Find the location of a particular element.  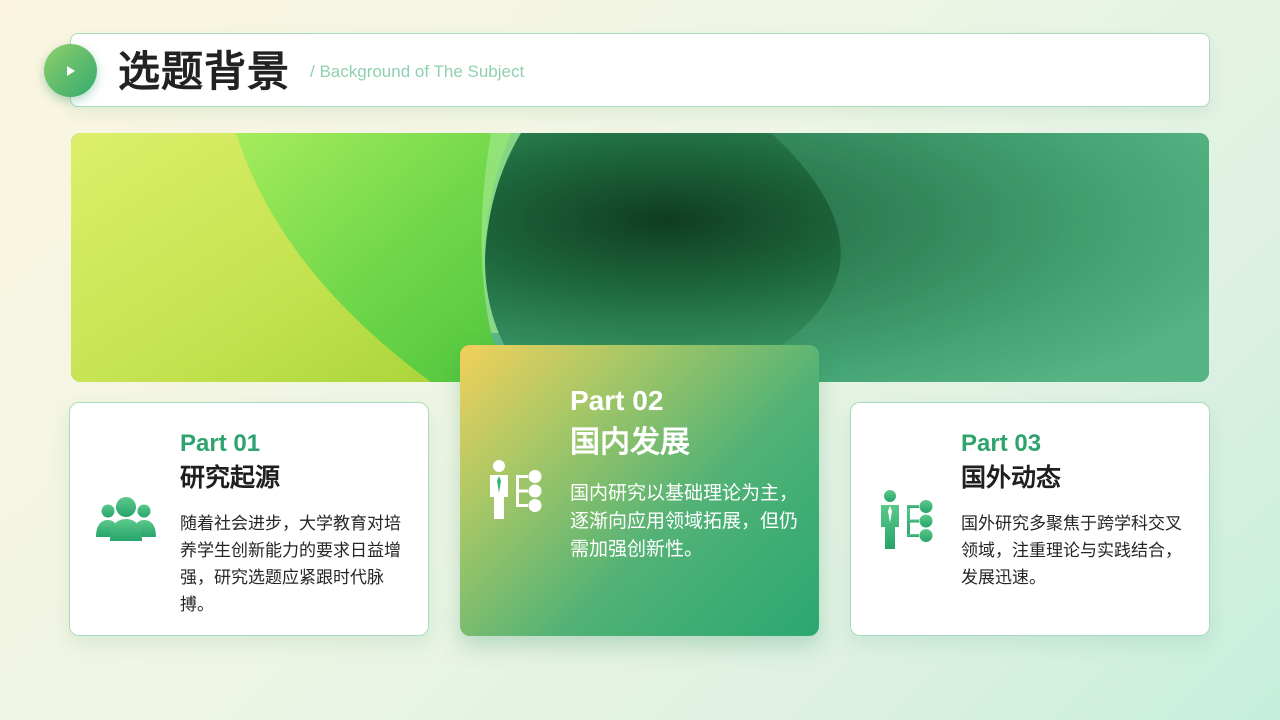

card-body: 国内研究以基础理论为主，逐渐向应用领域拓展，但仍需加强创新性。 is located at coordinates (684, 521).